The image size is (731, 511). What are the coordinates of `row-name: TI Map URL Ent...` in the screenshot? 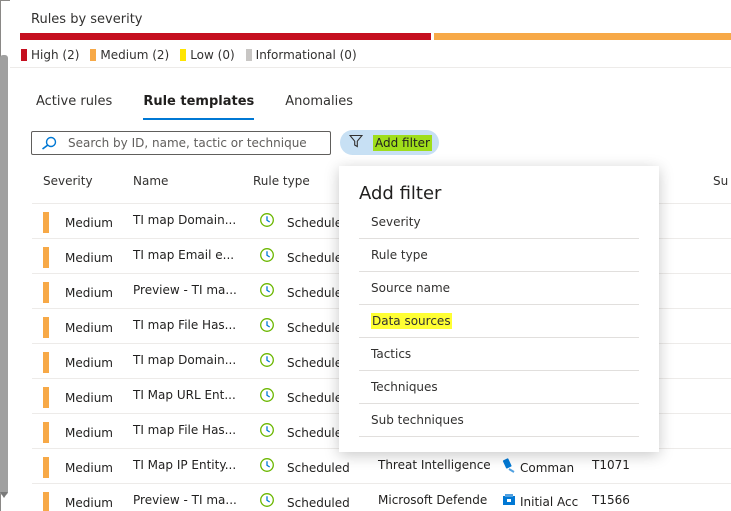 It's located at (184, 395).